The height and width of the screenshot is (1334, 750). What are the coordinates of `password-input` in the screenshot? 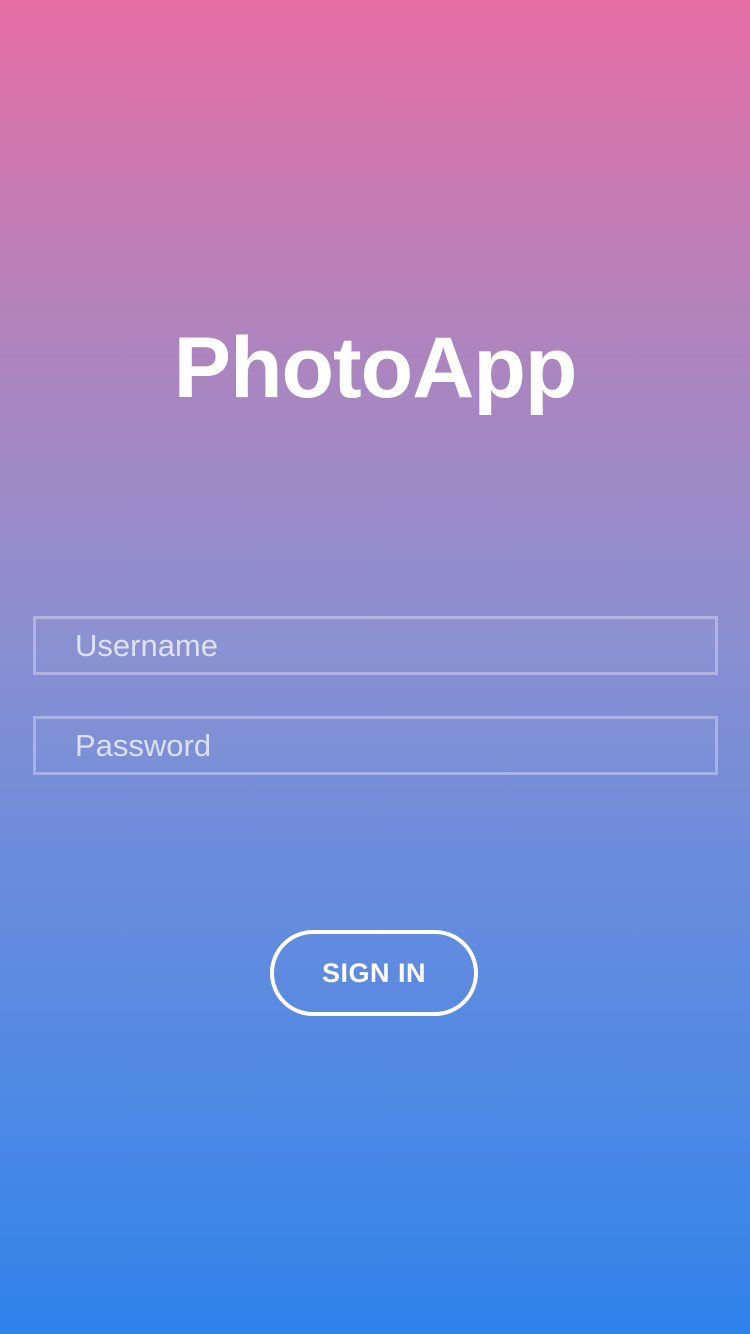 It's located at (375, 745).